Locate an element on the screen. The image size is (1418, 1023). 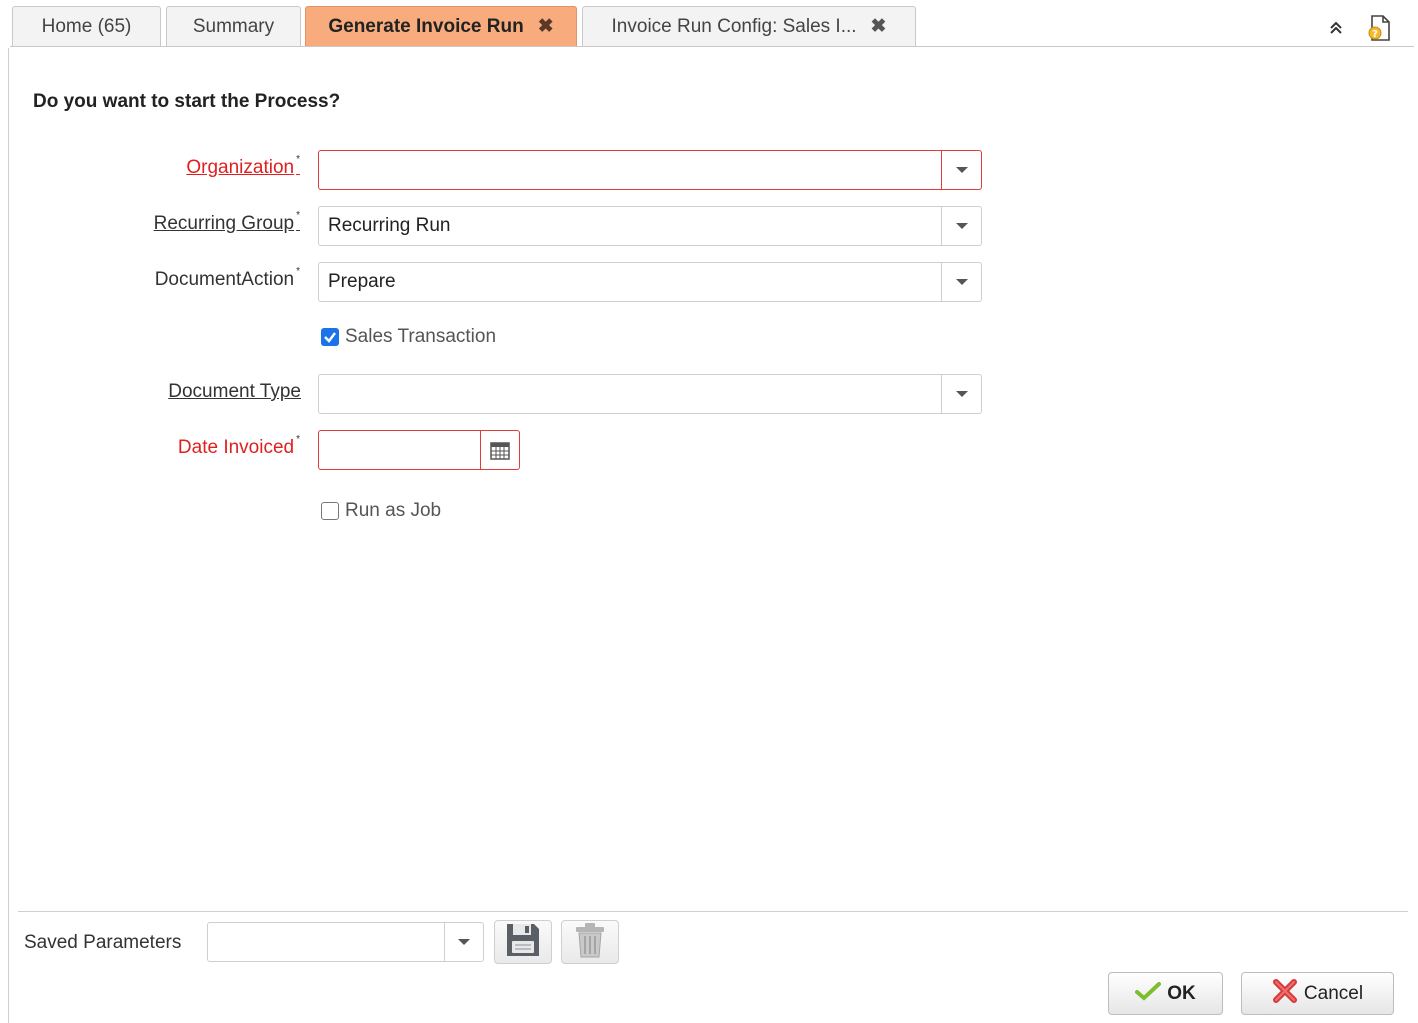
ok-button: OK is located at coordinates (1165, 993).